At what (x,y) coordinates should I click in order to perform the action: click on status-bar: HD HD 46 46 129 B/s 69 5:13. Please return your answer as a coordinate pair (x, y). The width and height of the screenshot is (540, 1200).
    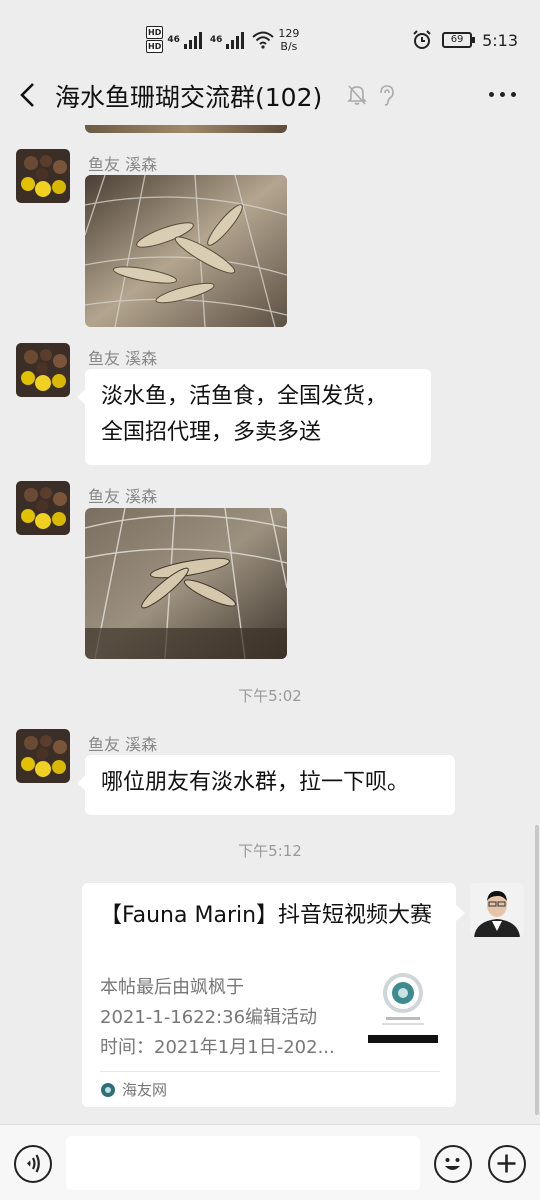
    Looking at the image, I should click on (270, 40).